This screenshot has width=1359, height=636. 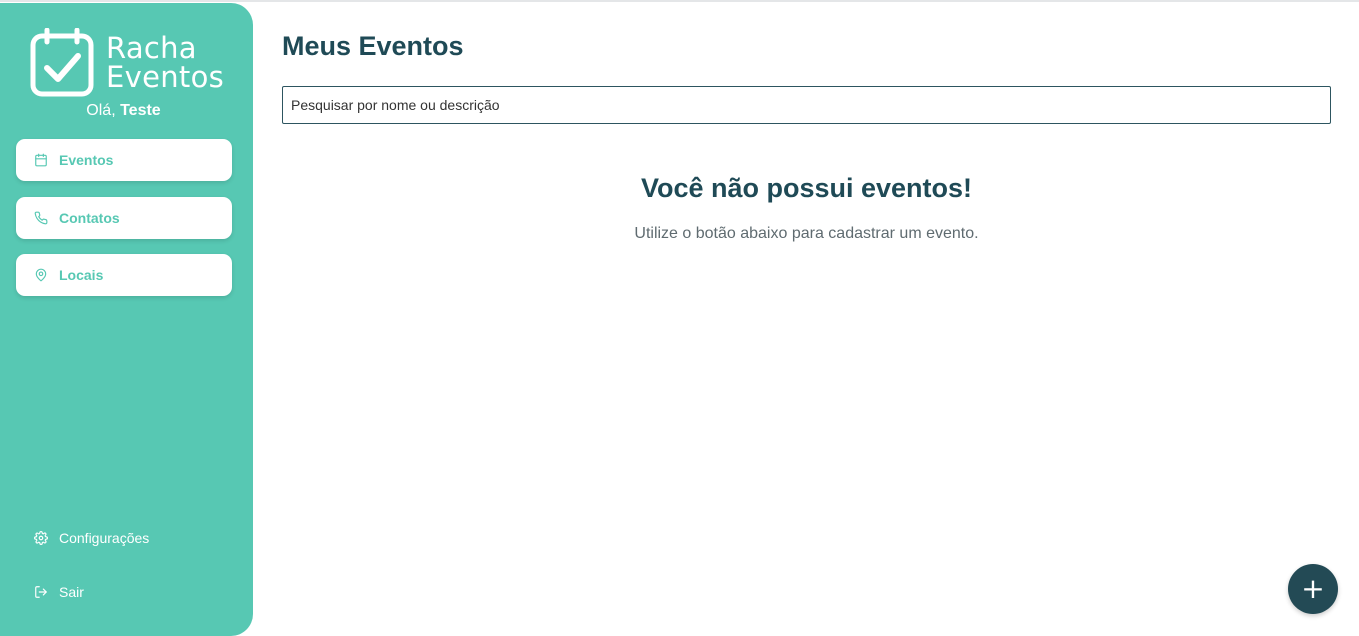 I want to click on sidebar-item-label: Eventos, so click(x=86, y=160).